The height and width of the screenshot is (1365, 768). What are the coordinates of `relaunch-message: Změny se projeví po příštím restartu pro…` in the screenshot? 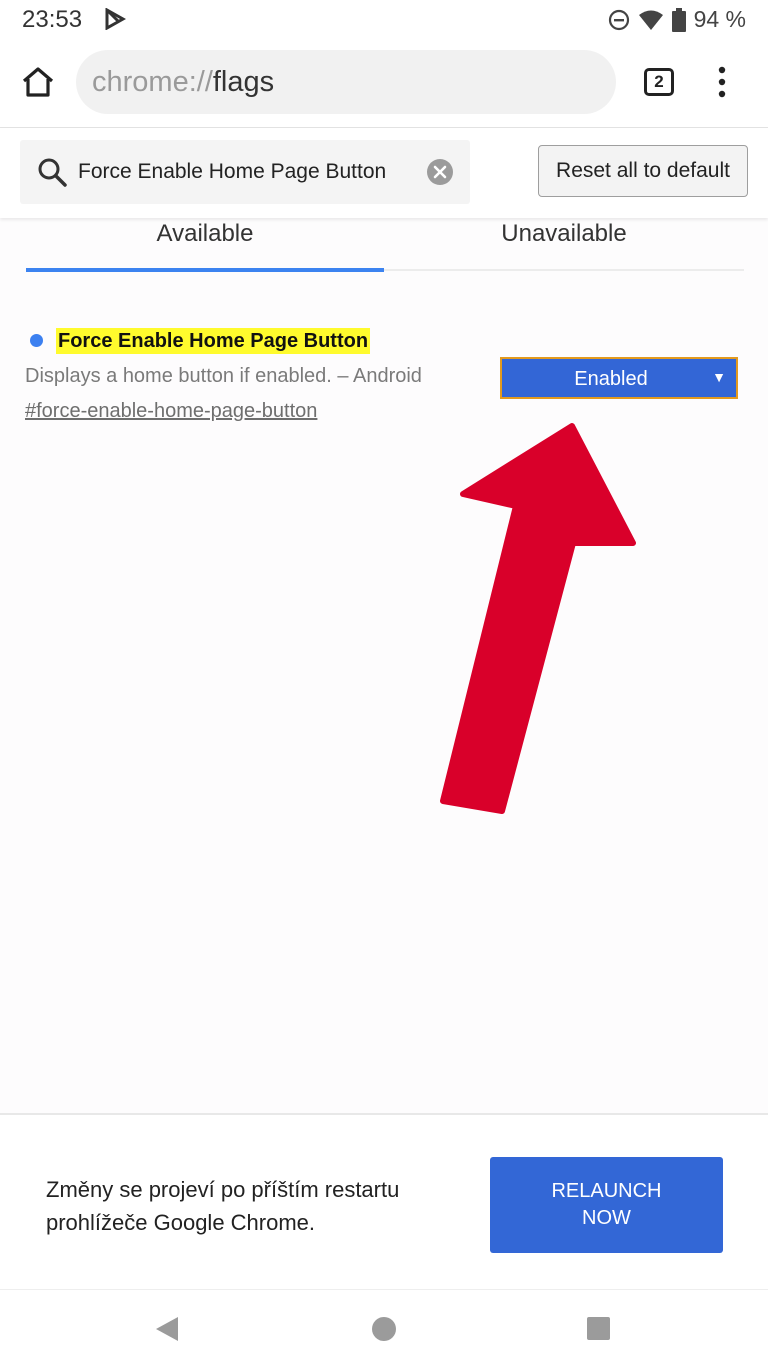 It's located at (256, 1206).